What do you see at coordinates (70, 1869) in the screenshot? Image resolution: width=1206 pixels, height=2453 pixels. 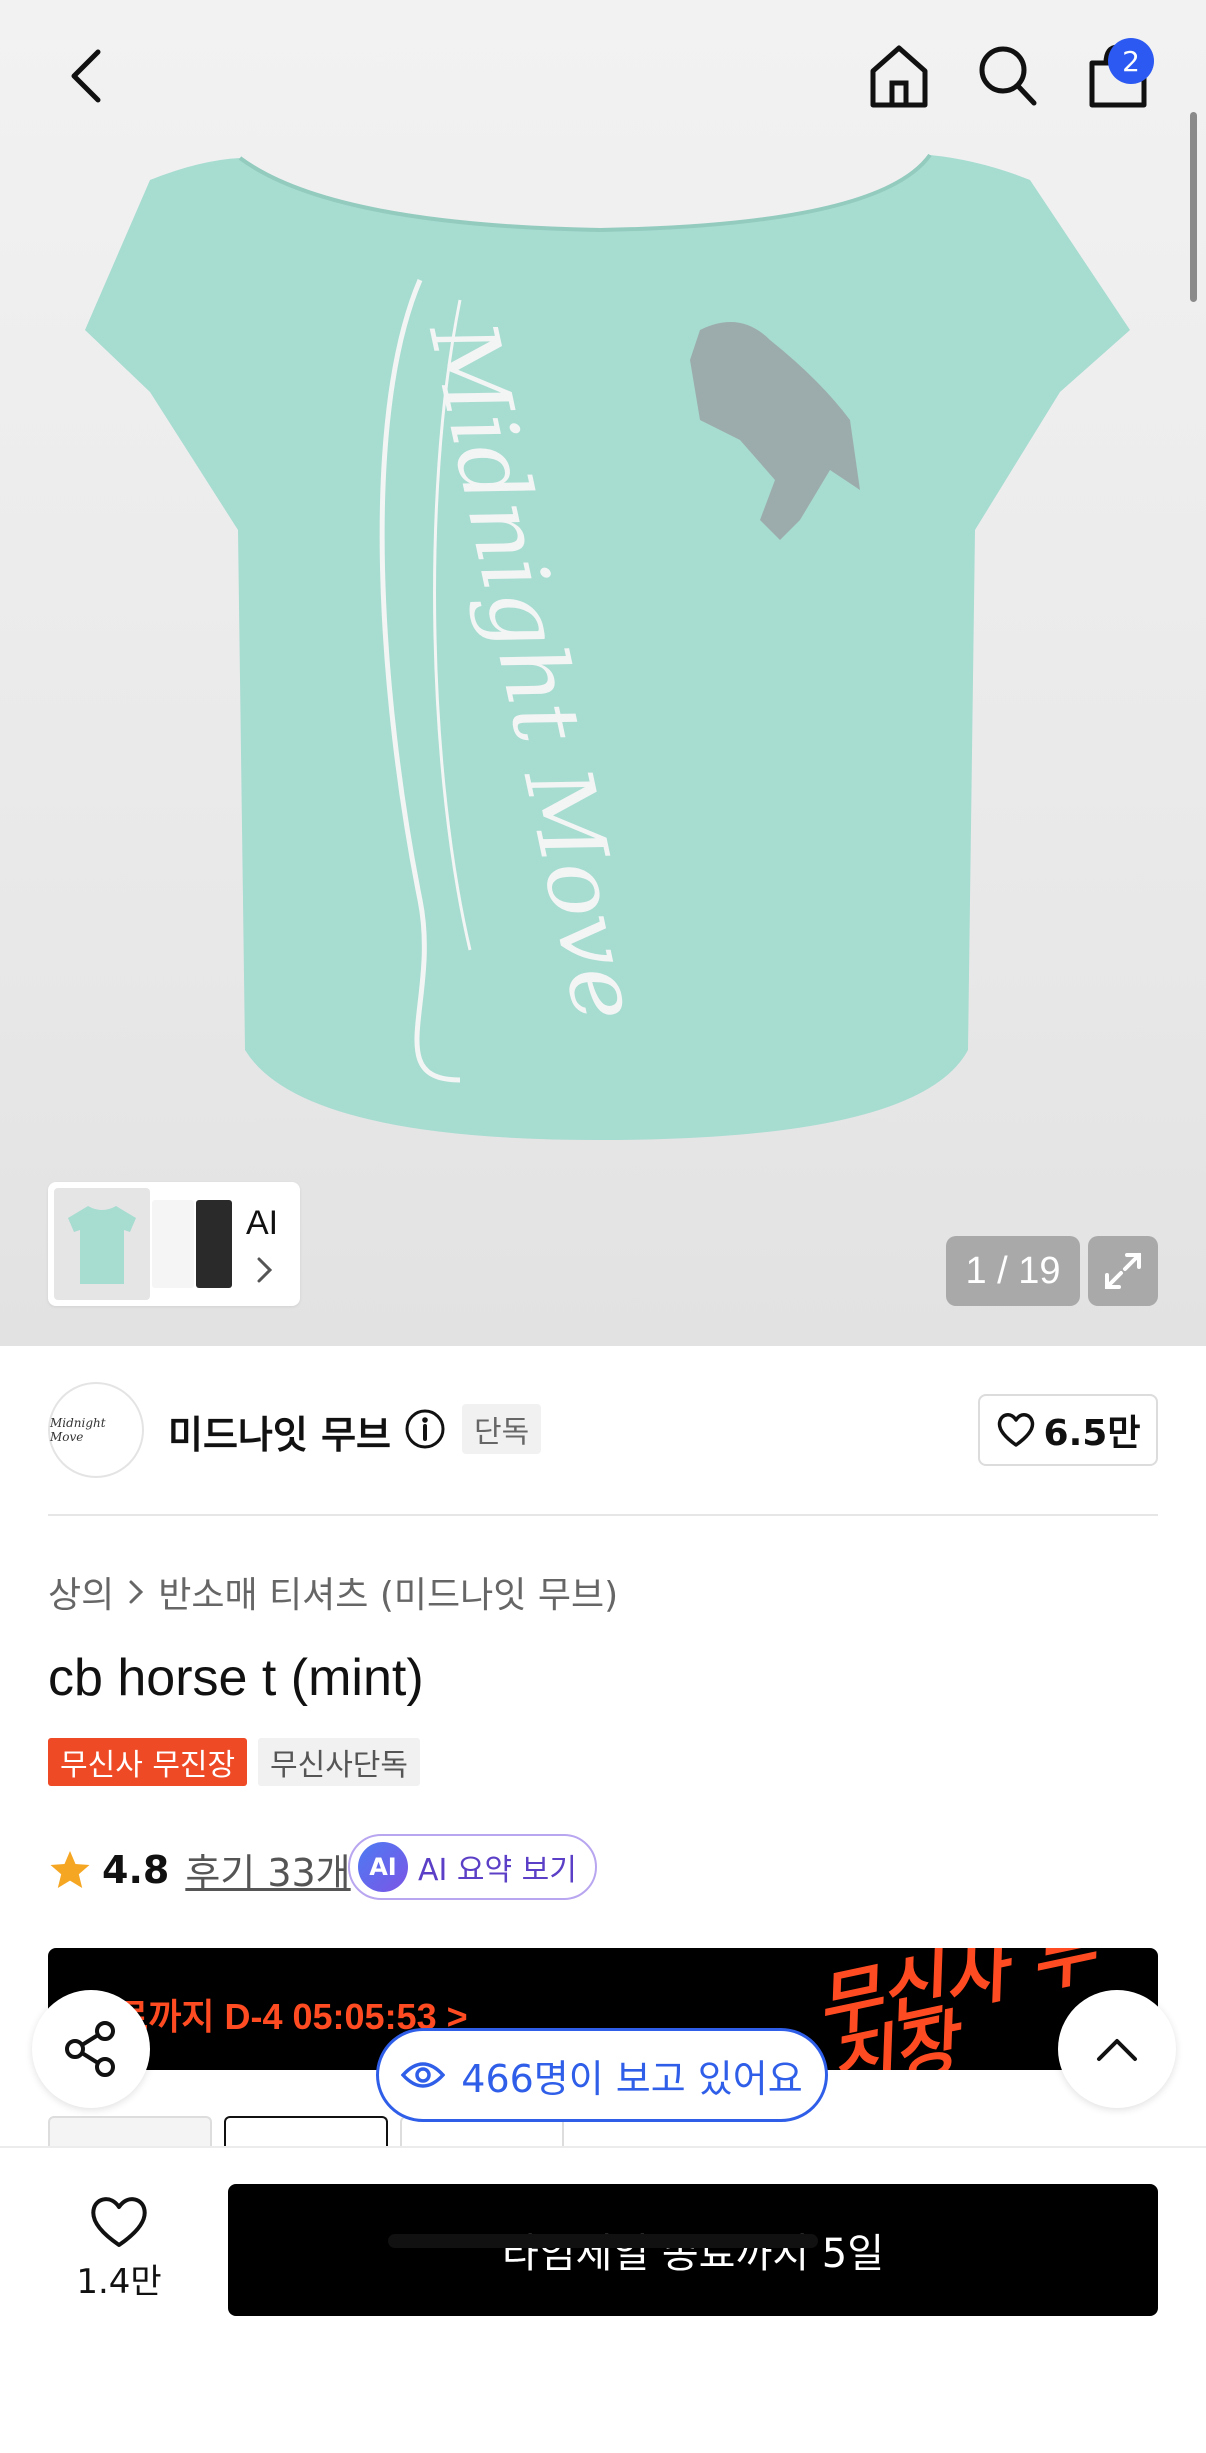 I see `star-icon` at bounding box center [70, 1869].